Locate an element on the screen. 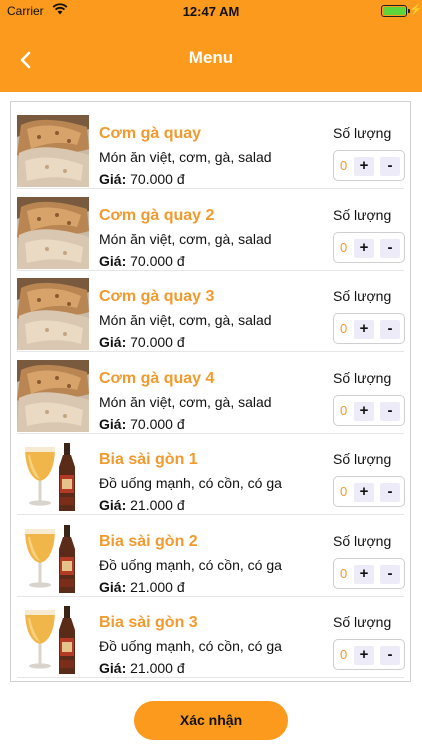 This screenshot has height=750, width=422. battery-level is located at coordinates (394, 11).